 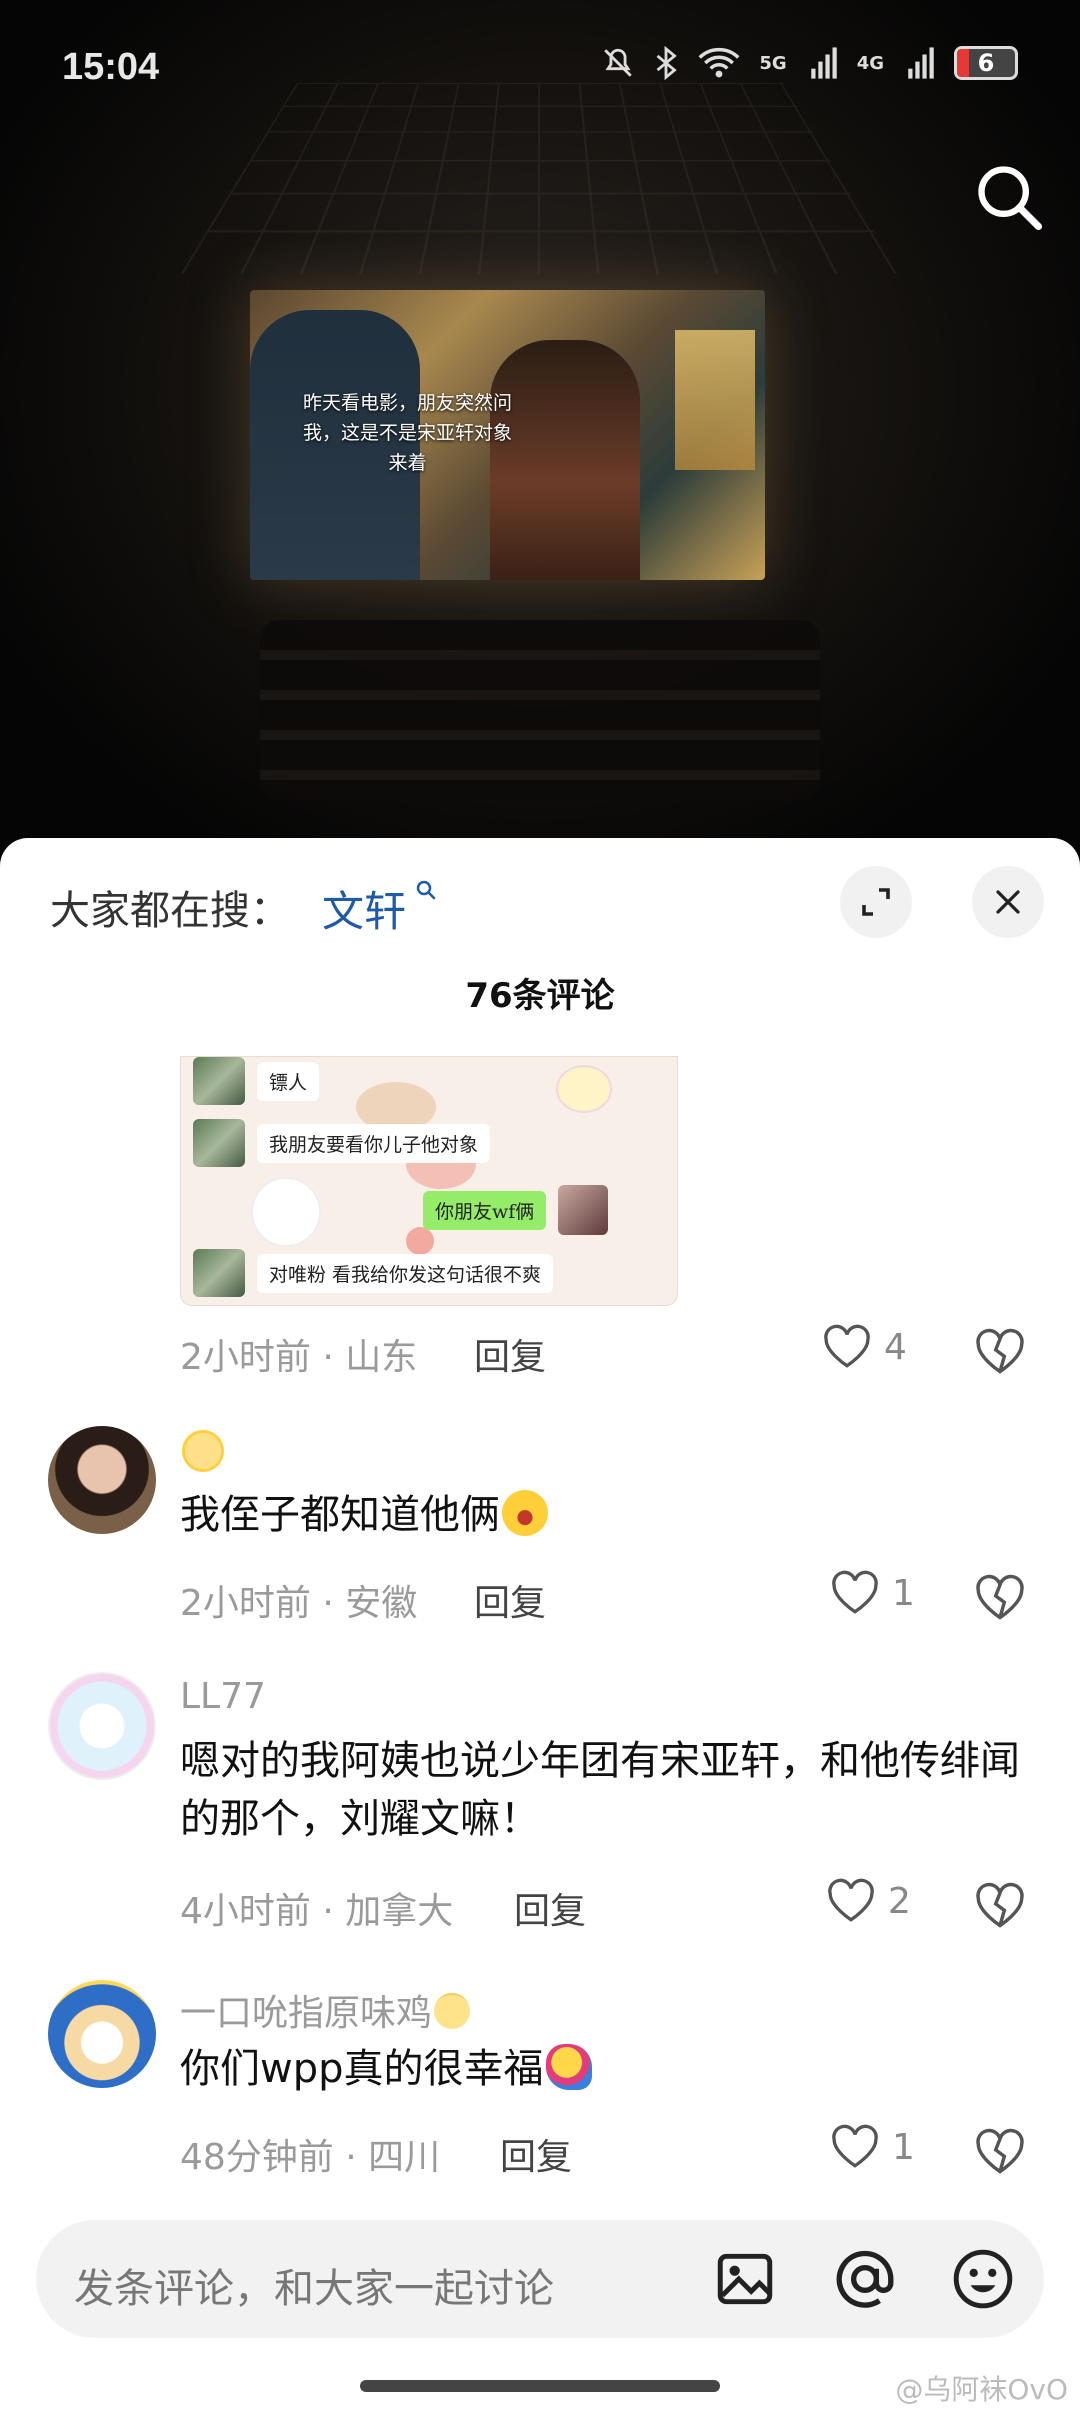 I want to click on watermark: @乌阿袜OvO, so click(x=981, y=2389).